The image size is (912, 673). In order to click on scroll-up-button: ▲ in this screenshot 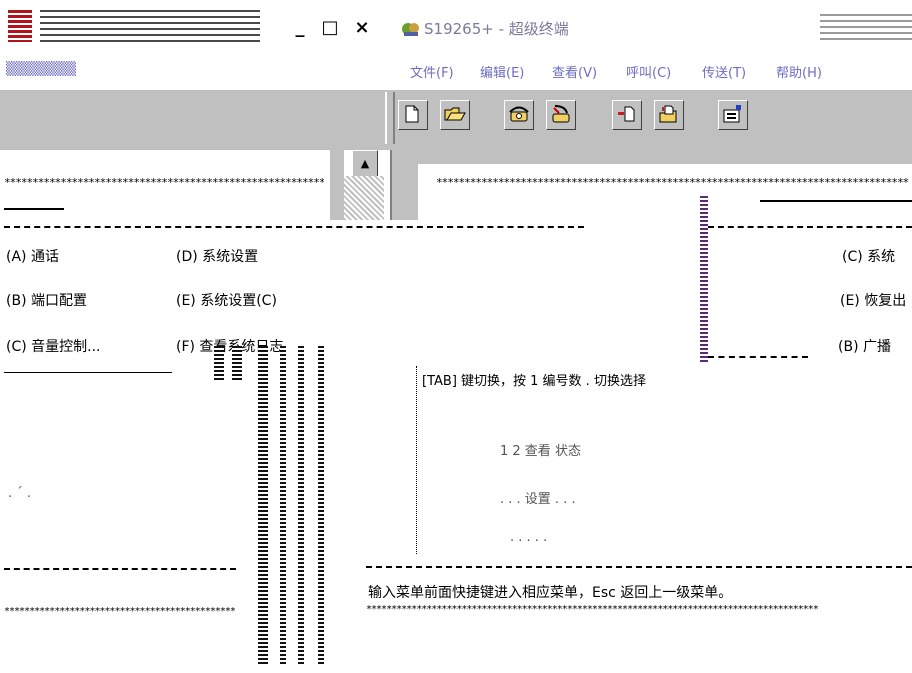, I will do `click(365, 164)`.